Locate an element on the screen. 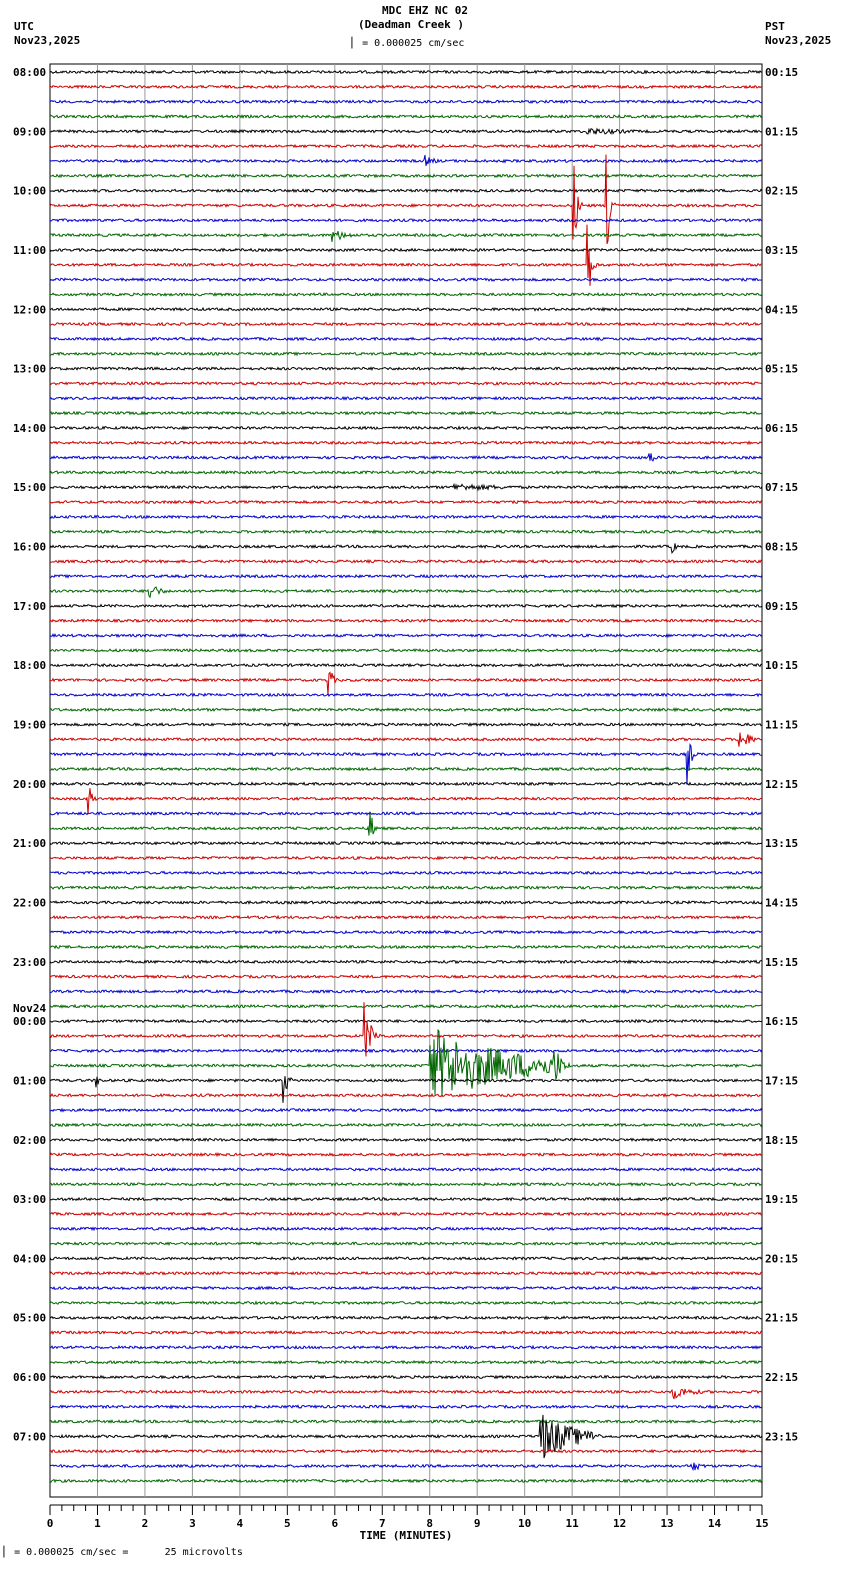 Image resolution: width=850 pixels, height=1584 pixels. x-tick-label: 5 is located at coordinates (287, 1523).